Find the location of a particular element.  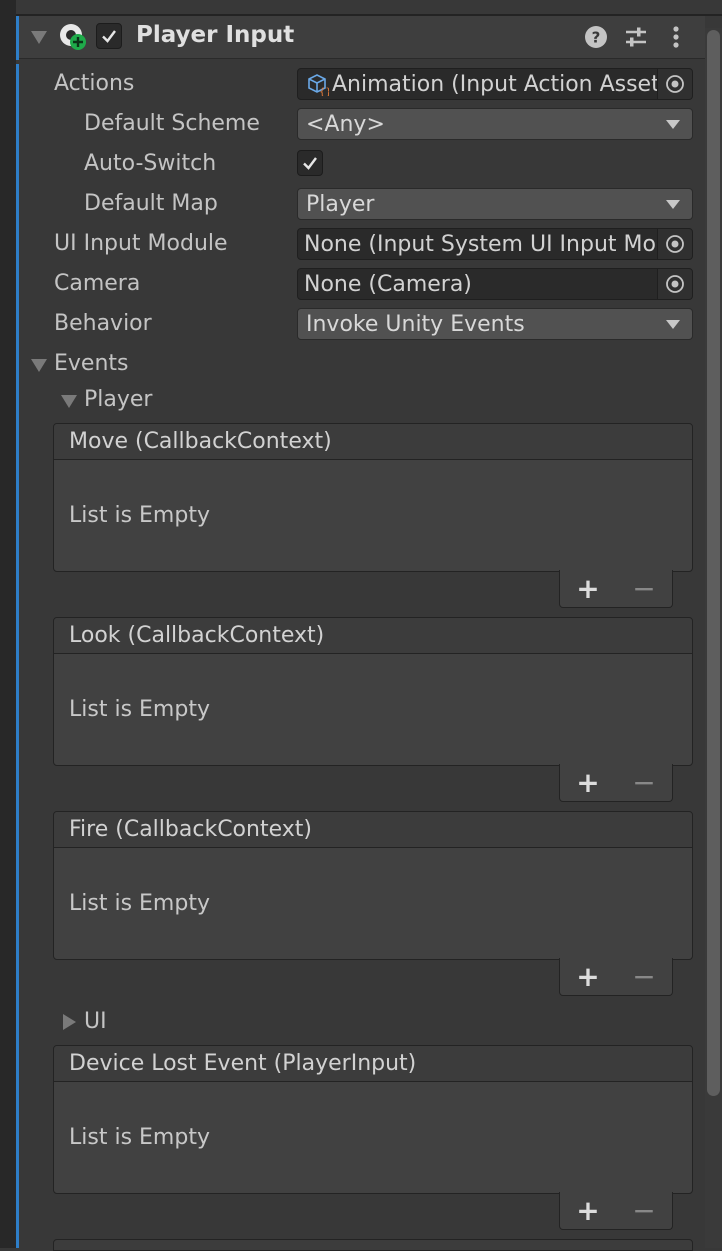

default-scheme-value: <Any> is located at coordinates (345, 124).